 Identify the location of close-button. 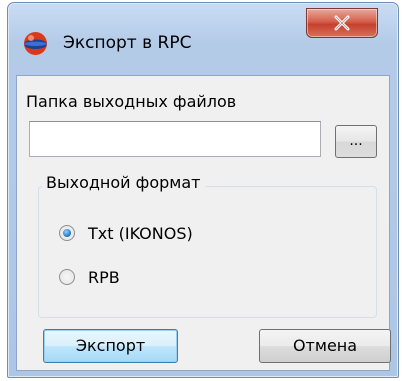
(342, 23).